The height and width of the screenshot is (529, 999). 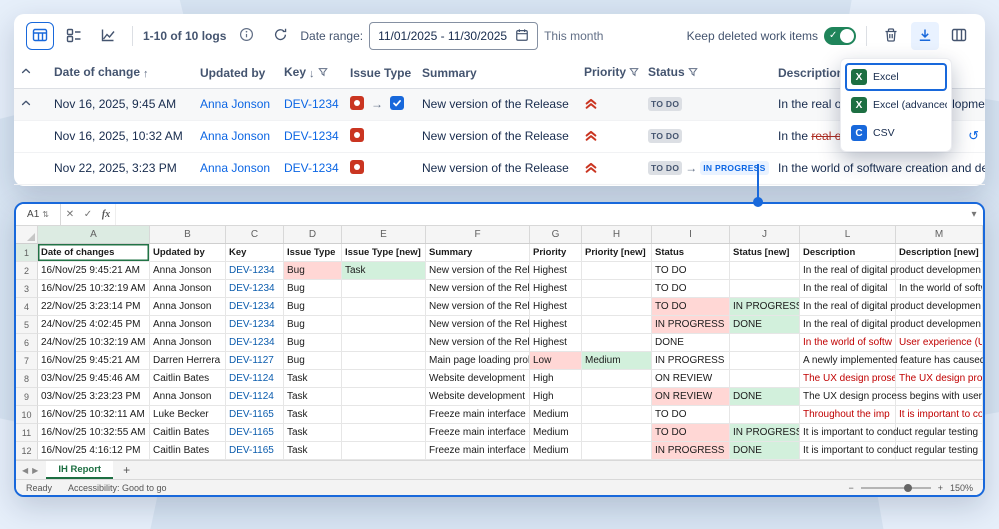 What do you see at coordinates (384, 307) in the screenshot?
I see `cell-E4` at bounding box center [384, 307].